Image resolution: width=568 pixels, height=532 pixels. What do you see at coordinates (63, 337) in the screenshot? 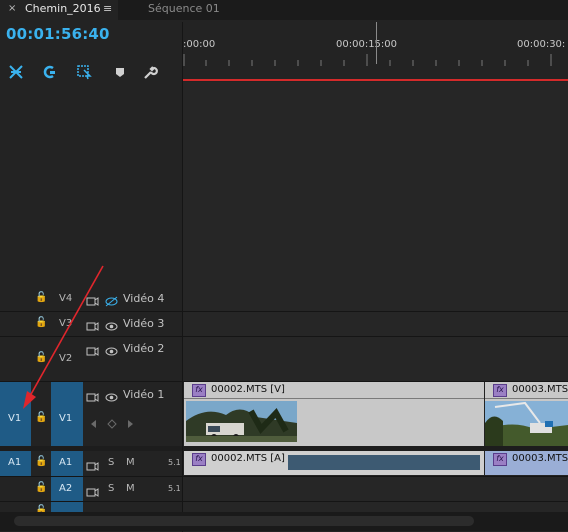
I see `annotation-arrow-icon` at bounding box center [63, 337].